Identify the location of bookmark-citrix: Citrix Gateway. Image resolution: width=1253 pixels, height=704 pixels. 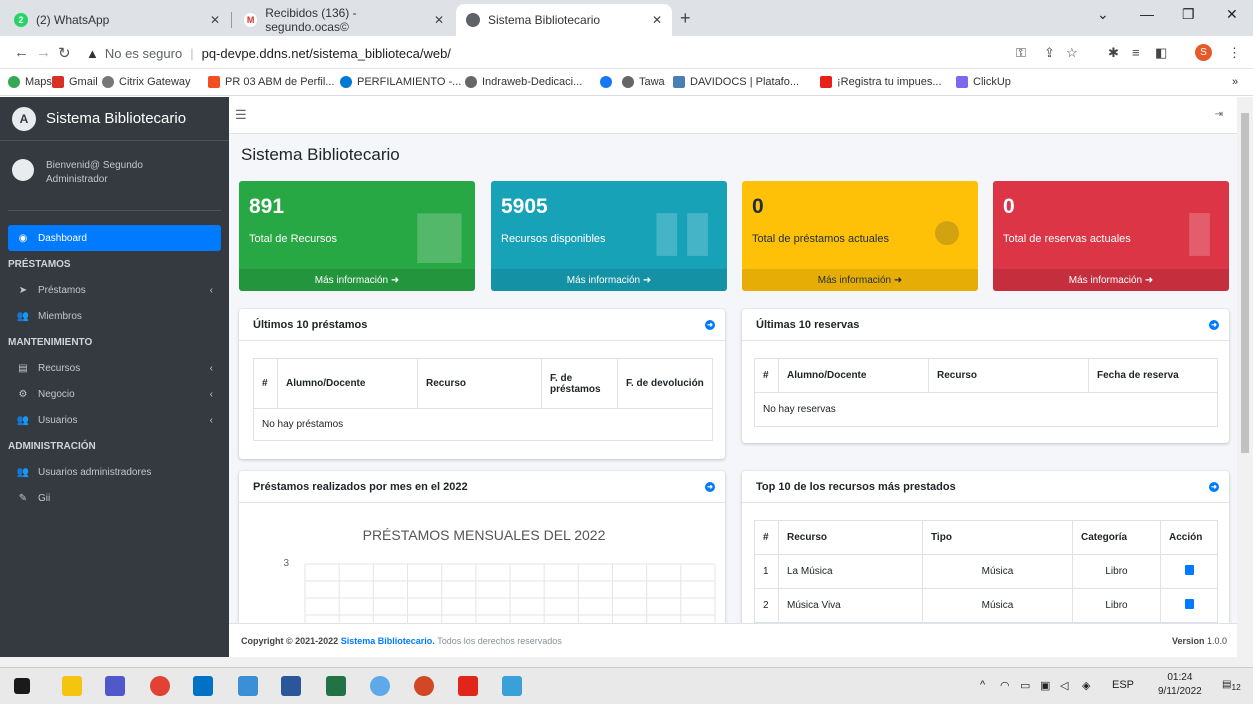
(146, 82).